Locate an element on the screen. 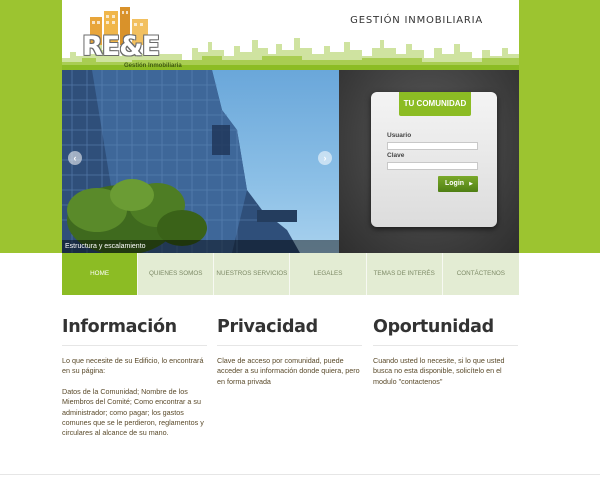 The height and width of the screenshot is (479, 600). login-card: TU COMUNIDAD Usuario Clave Login ▶ is located at coordinates (434, 159).